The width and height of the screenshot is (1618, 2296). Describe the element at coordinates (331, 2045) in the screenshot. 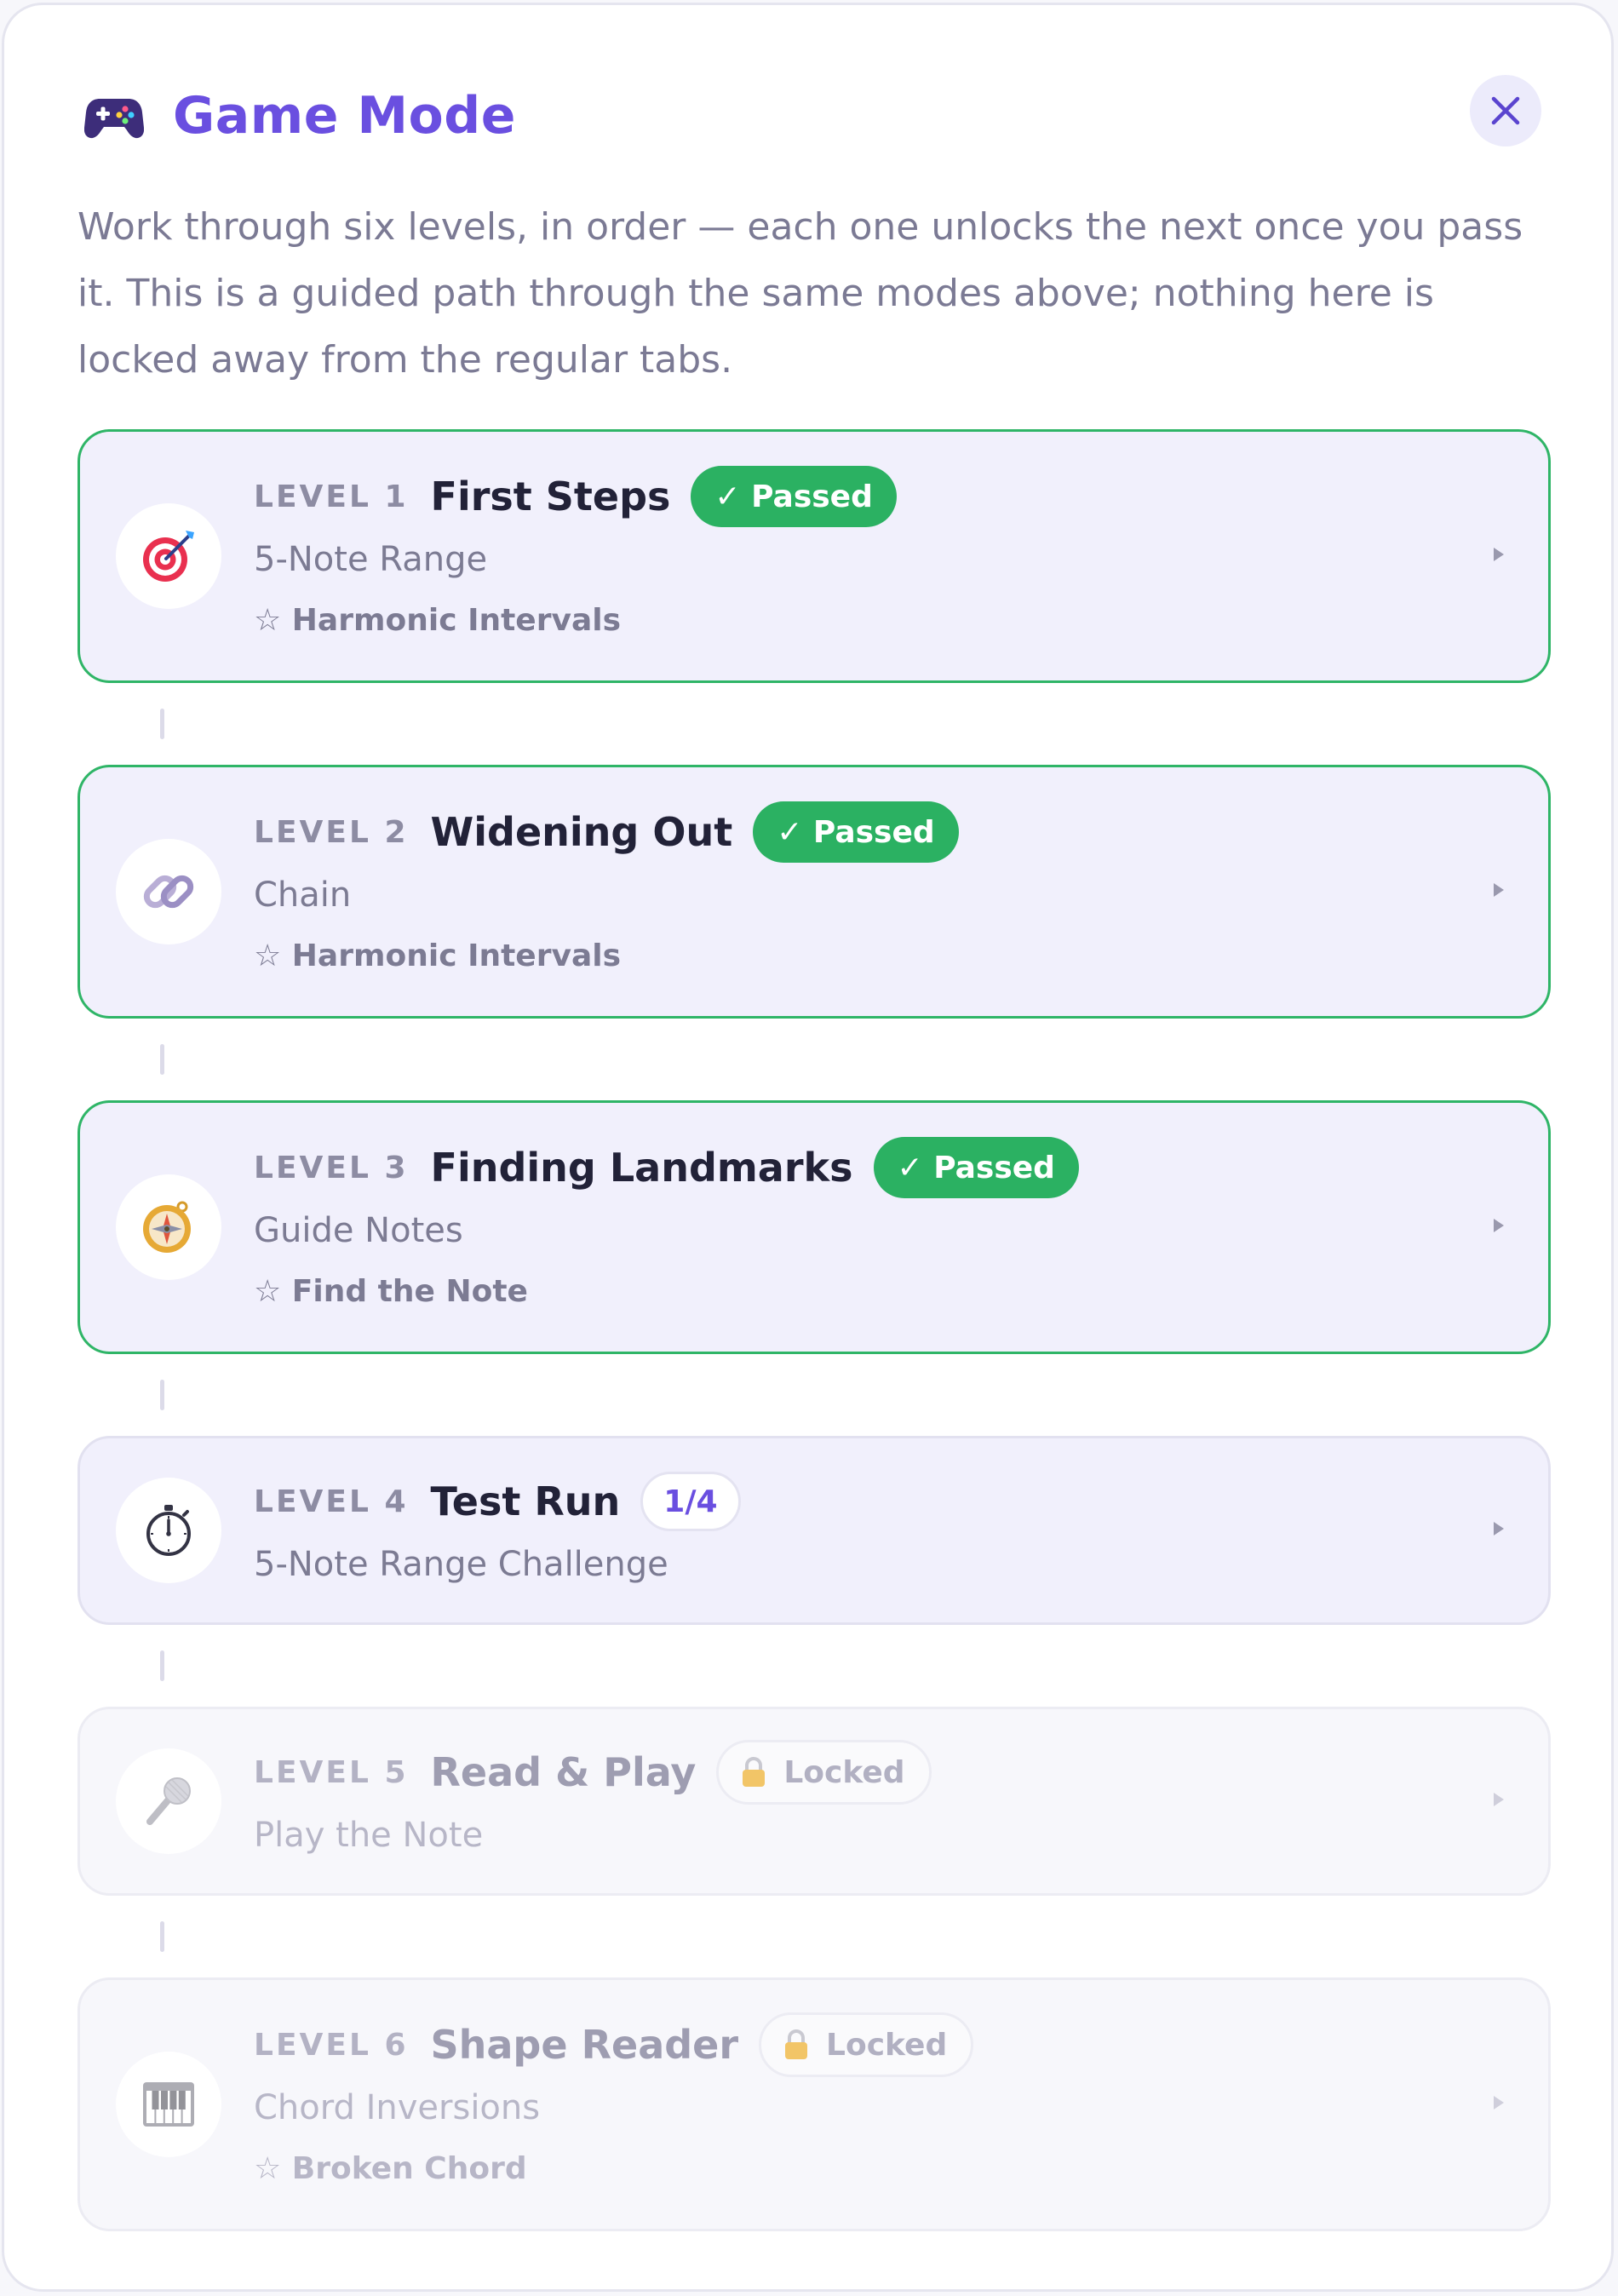

I see `level-number: LEVEL 6` at that location.